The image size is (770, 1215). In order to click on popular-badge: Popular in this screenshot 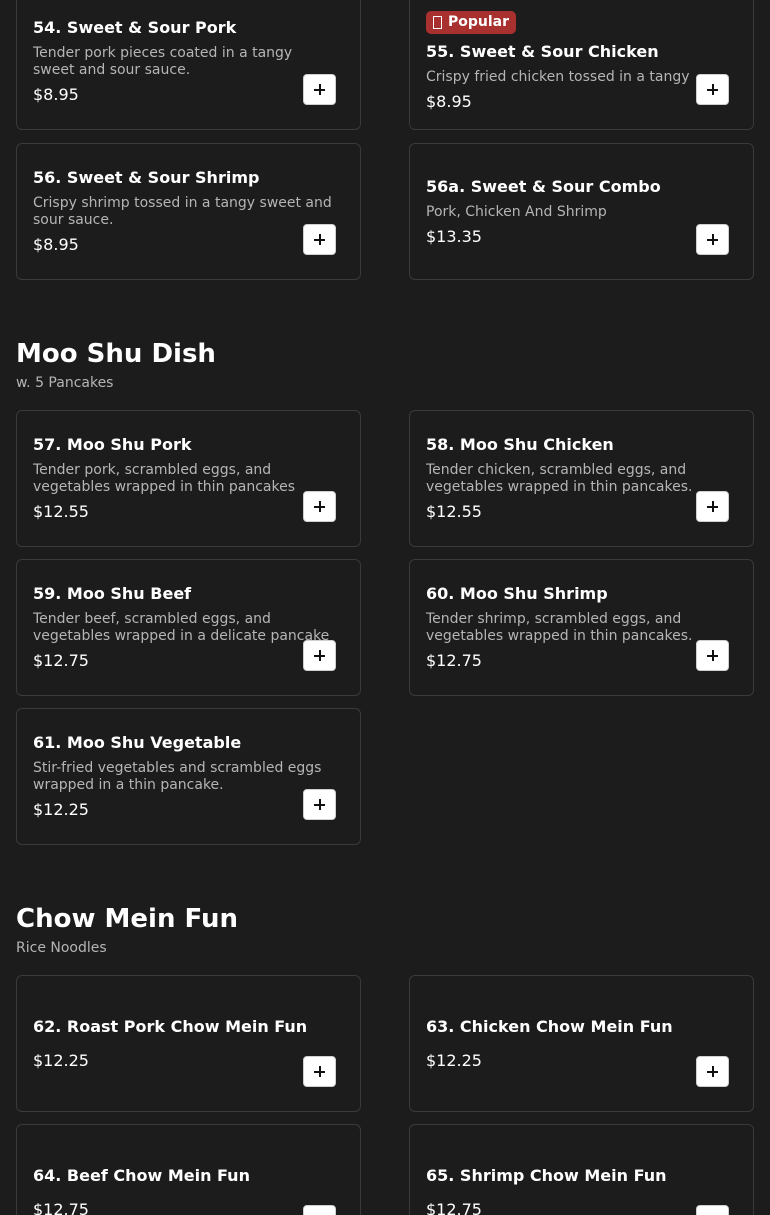, I will do `click(471, 22)`.